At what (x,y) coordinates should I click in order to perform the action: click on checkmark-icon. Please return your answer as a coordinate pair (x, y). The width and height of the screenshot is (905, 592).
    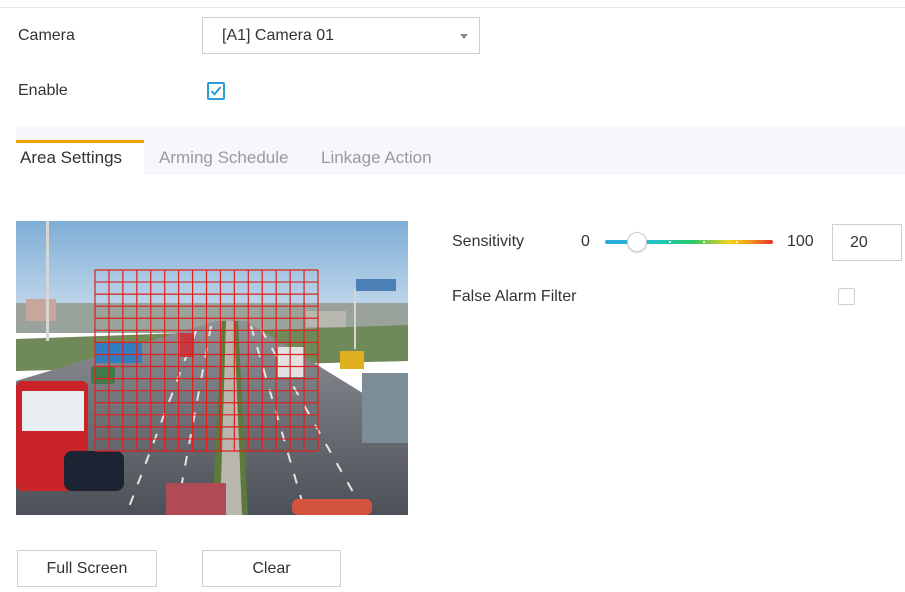
    Looking at the image, I should click on (216, 91).